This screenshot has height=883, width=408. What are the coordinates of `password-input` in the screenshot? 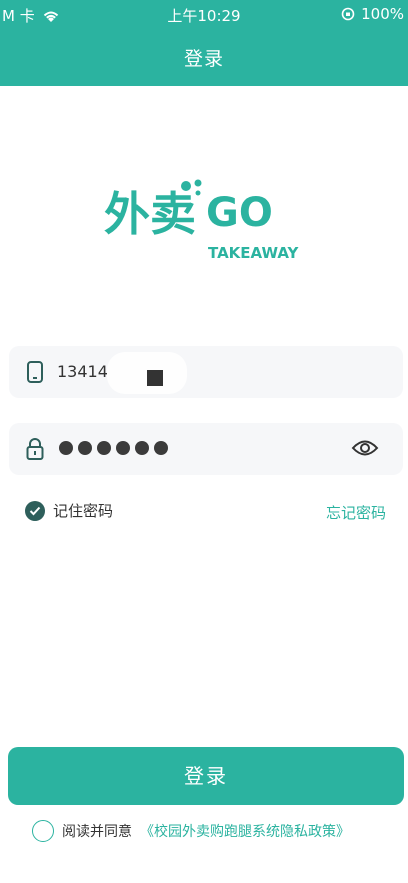 It's located at (113, 448).